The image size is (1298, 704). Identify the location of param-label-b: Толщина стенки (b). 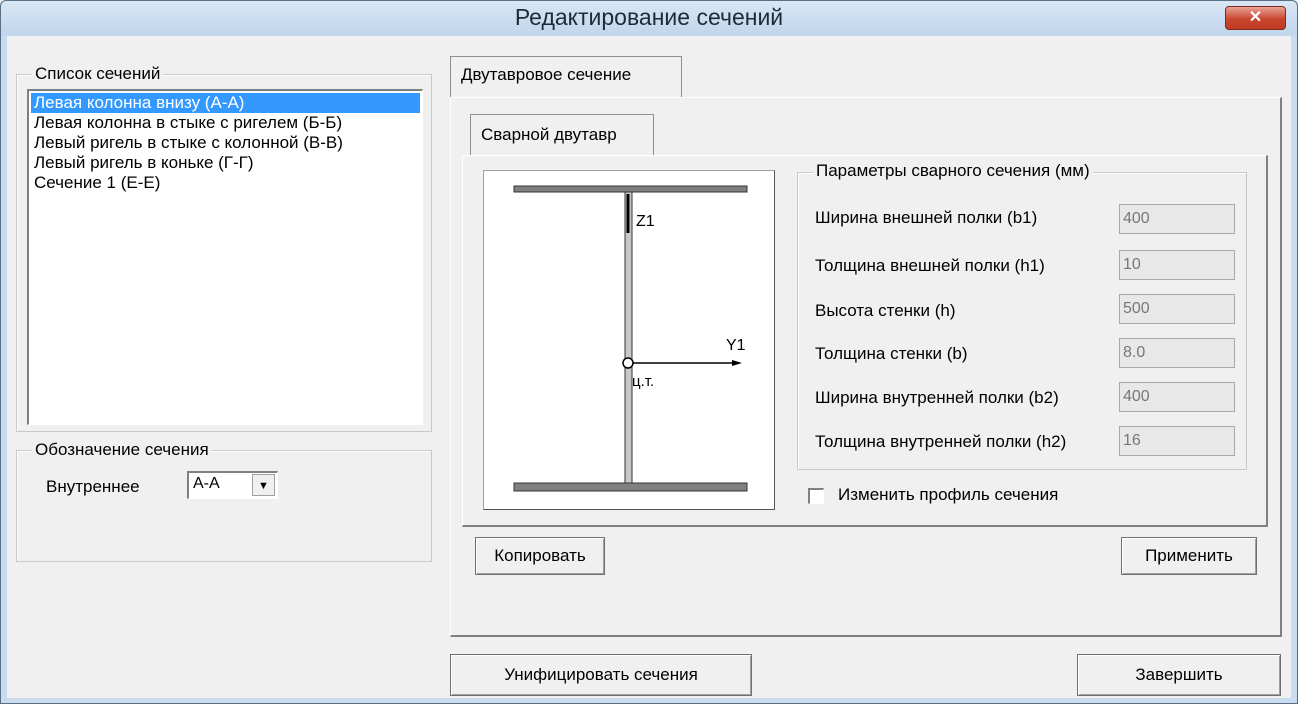
(891, 353).